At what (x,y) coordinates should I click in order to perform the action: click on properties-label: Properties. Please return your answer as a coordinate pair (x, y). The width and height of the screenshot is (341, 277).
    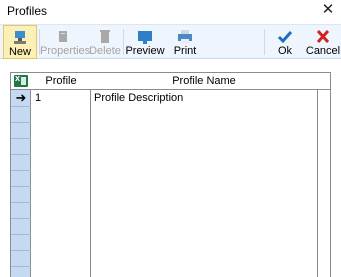
    Looking at the image, I should click on (65, 51).